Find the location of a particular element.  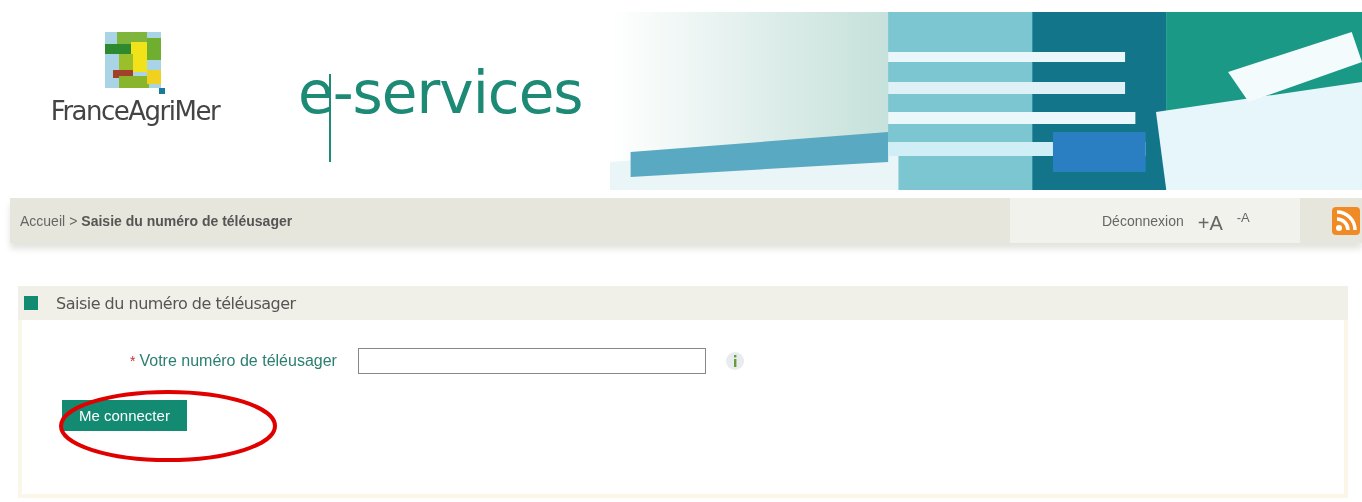

logo-text: FranceAgriMer is located at coordinates (135, 111).